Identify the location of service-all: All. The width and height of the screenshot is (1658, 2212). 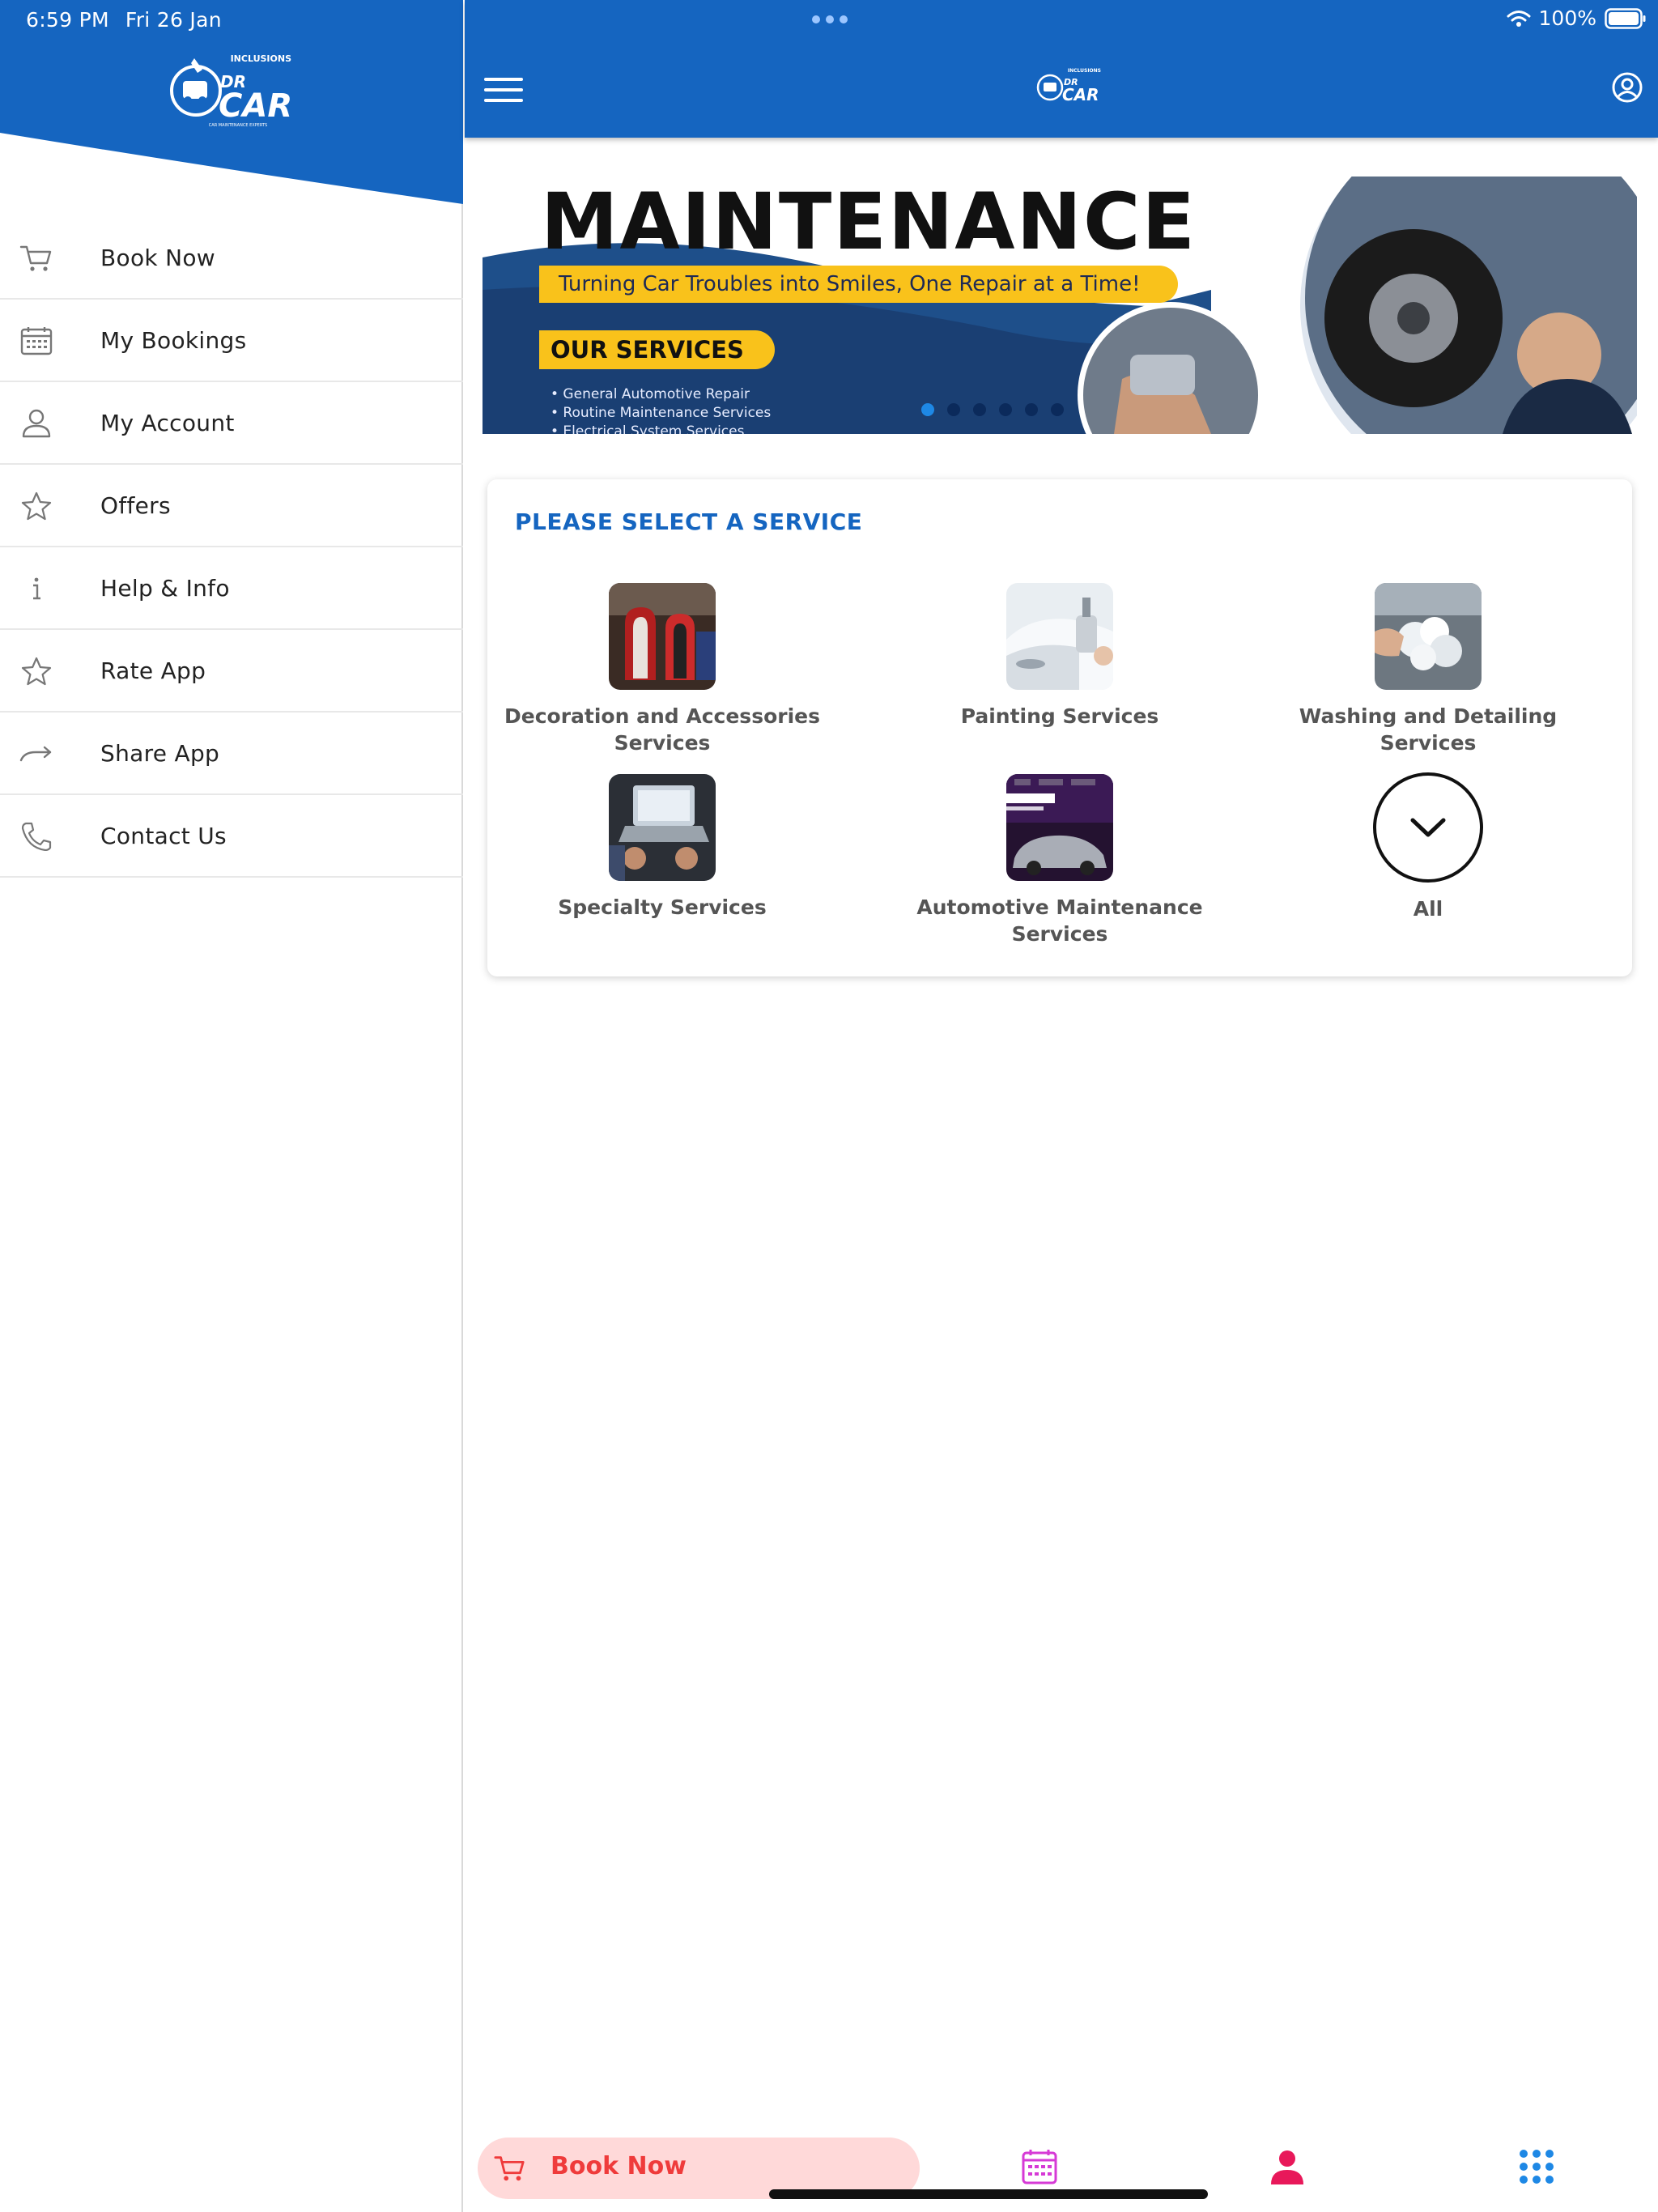
(1428, 847).